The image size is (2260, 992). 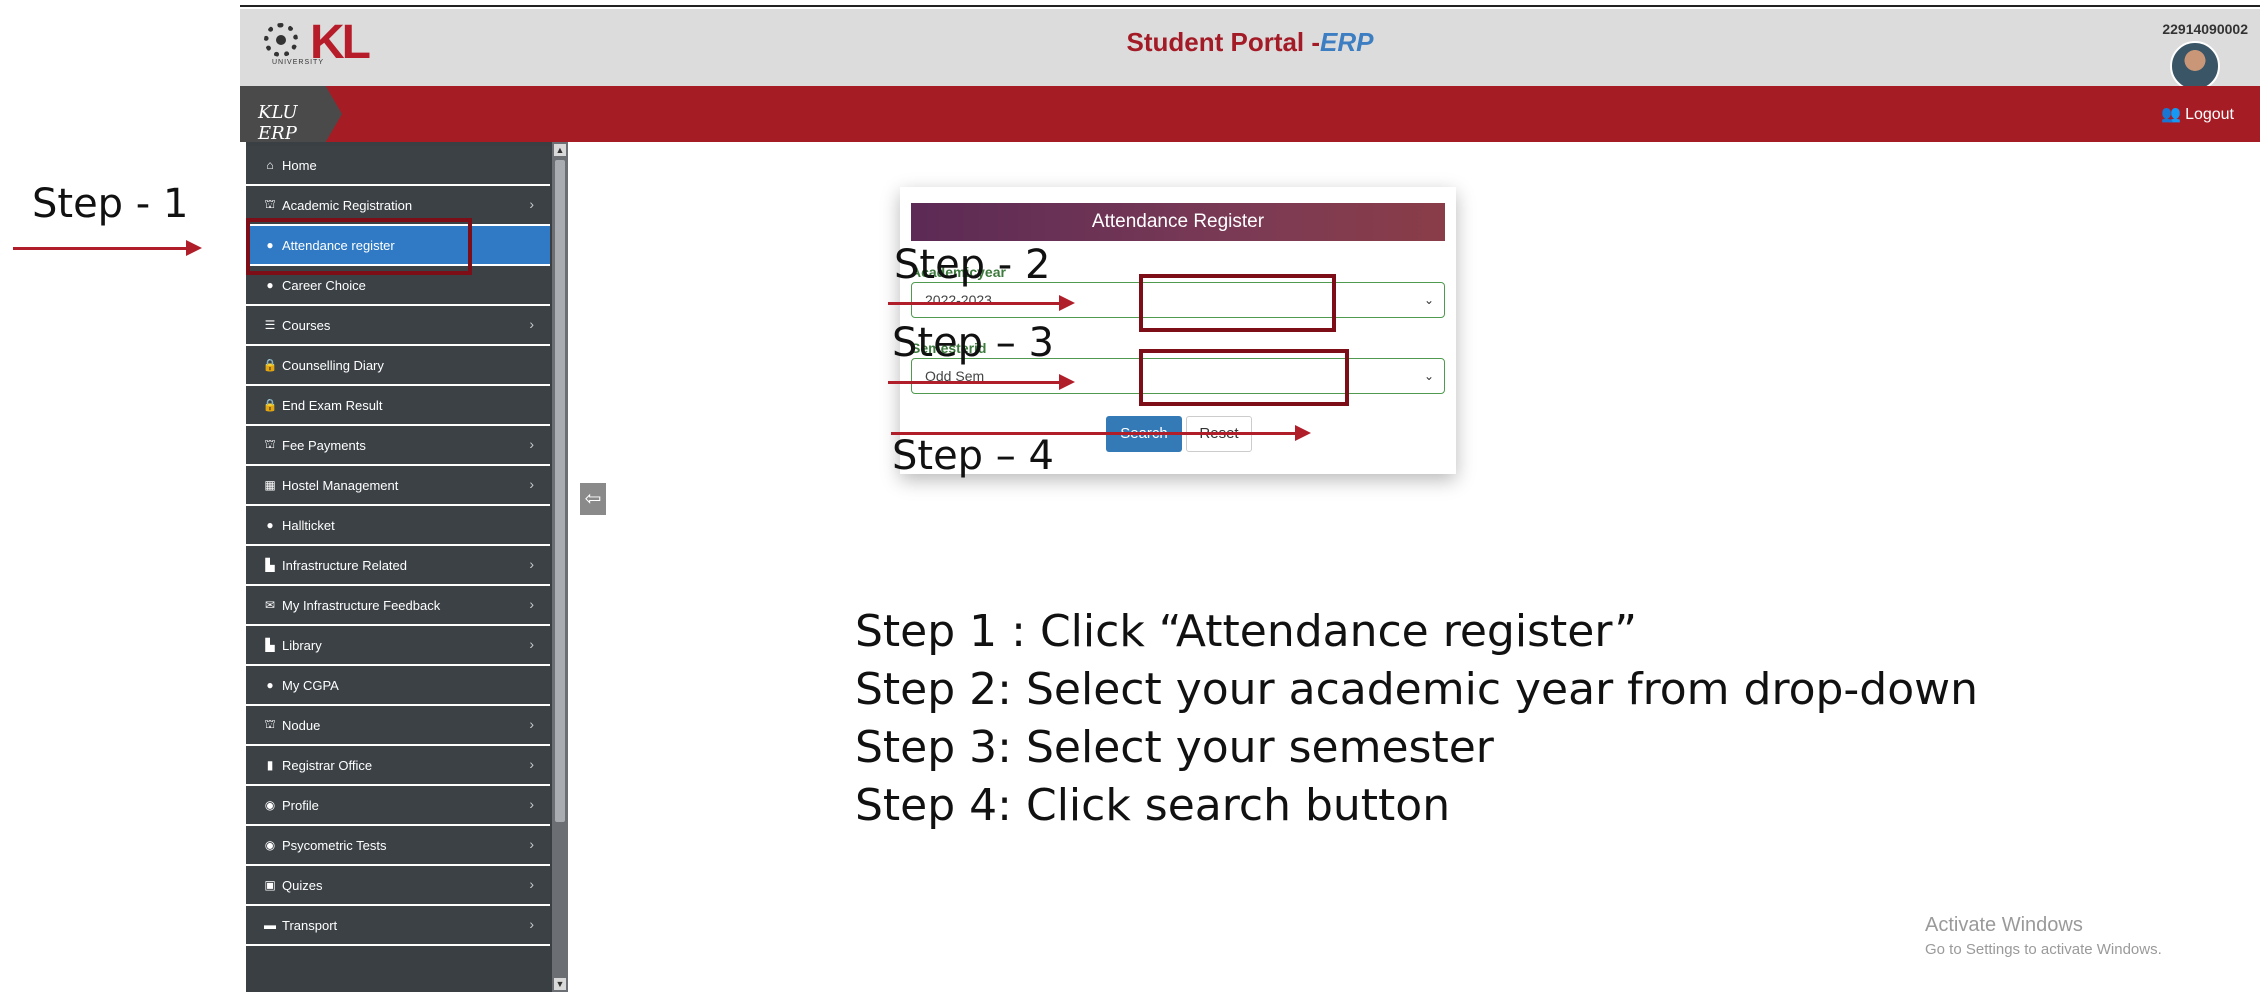 What do you see at coordinates (560, 491) in the screenshot?
I see `scroll-thumb` at bounding box center [560, 491].